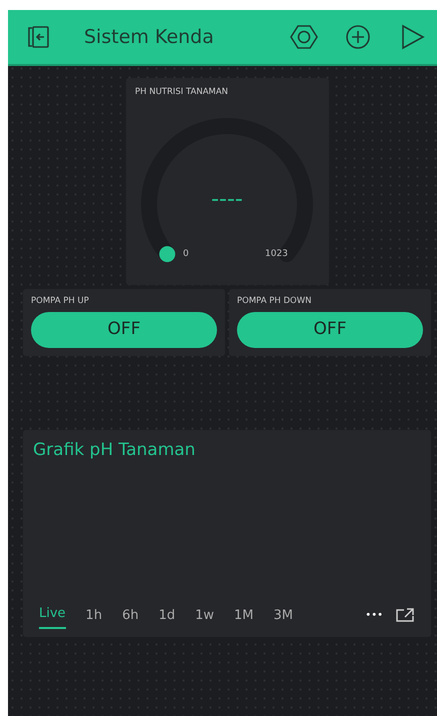  I want to click on add-icon, so click(358, 37).